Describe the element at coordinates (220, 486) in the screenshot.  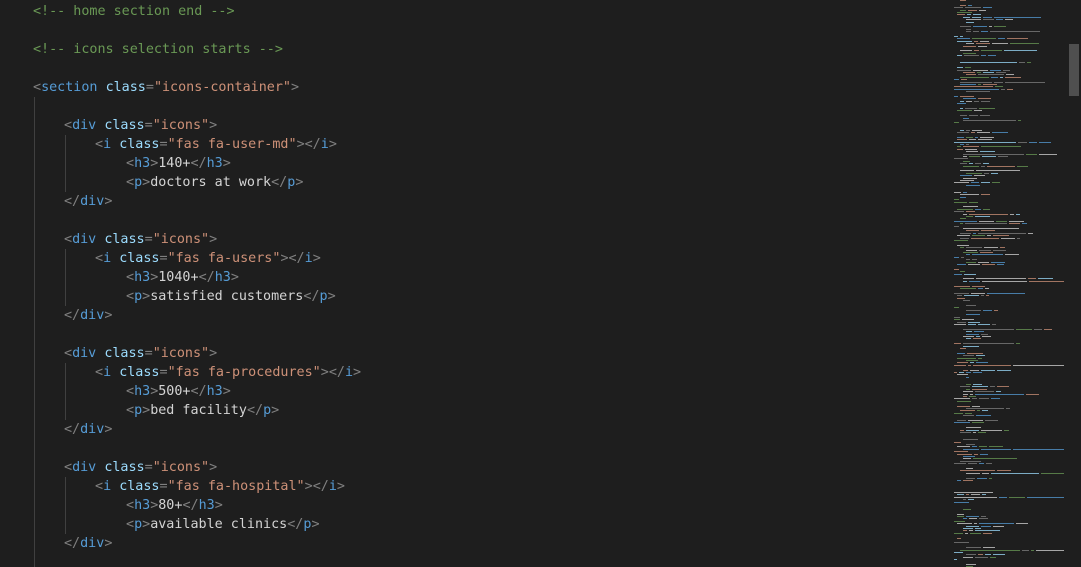
I see `code-line: <i class="fas fa-hospital"></i>` at that location.